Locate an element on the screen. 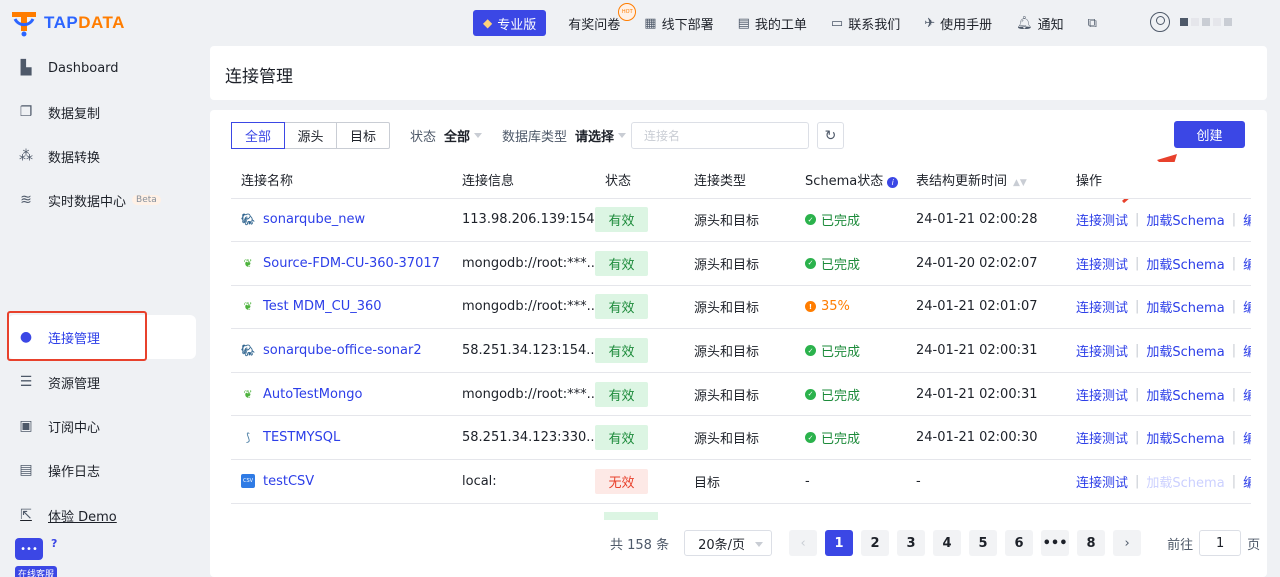 The height and width of the screenshot is (577, 1280). chevron-down-icon is located at coordinates (478, 135).